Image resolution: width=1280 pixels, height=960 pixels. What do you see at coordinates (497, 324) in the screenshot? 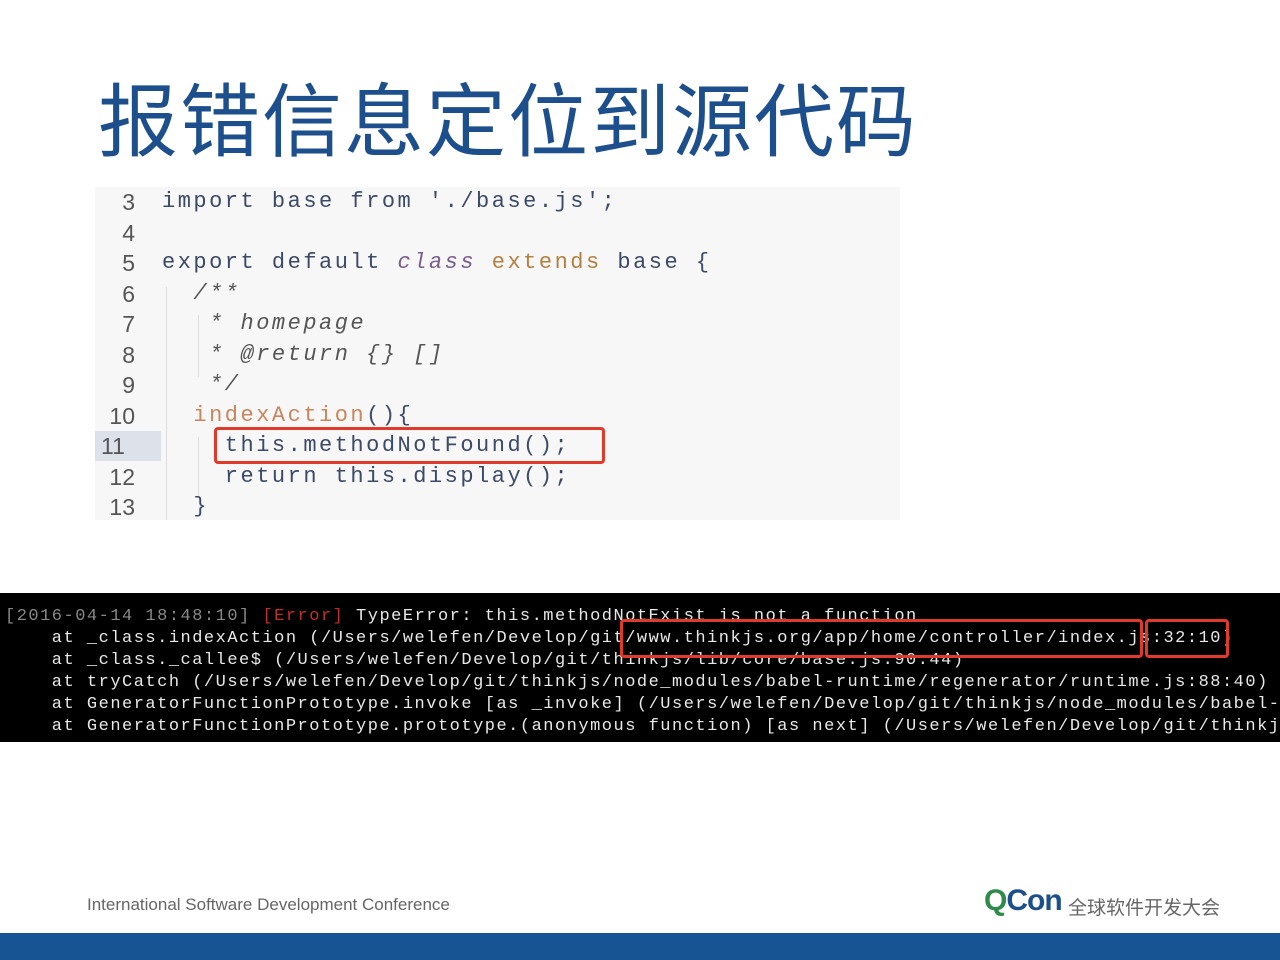
I see `code-line: 7 * homepage` at bounding box center [497, 324].